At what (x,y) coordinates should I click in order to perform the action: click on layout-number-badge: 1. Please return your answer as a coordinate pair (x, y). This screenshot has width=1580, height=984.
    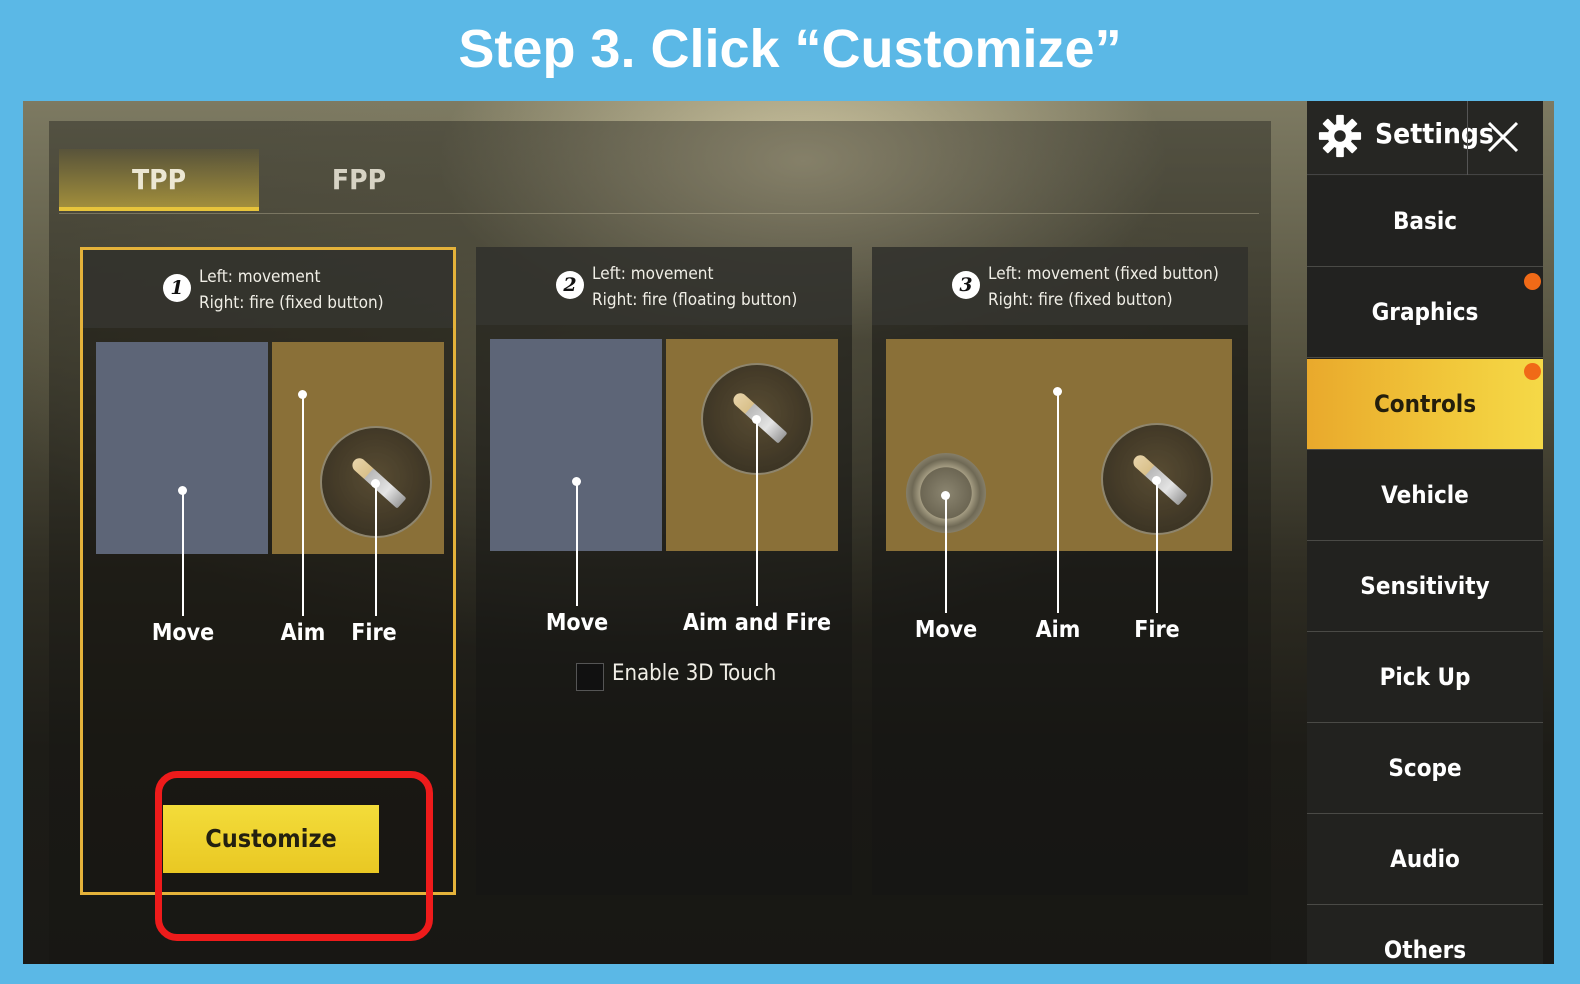
    Looking at the image, I should click on (177, 288).